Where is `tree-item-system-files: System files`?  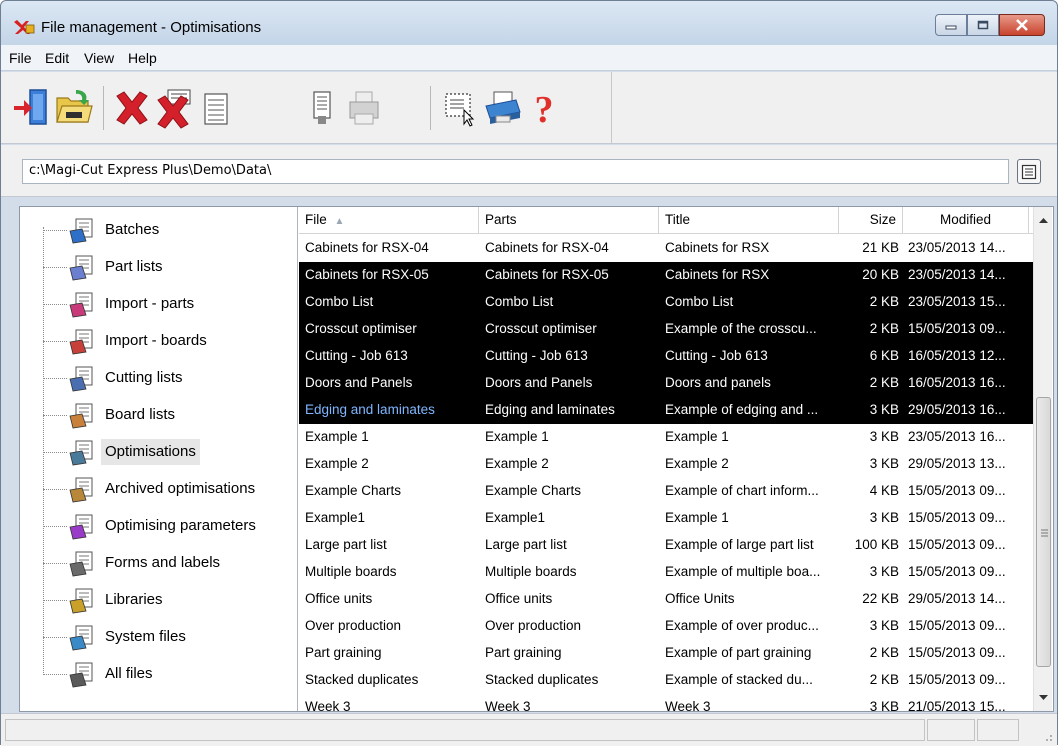 tree-item-system-files: System files is located at coordinates (168, 638).